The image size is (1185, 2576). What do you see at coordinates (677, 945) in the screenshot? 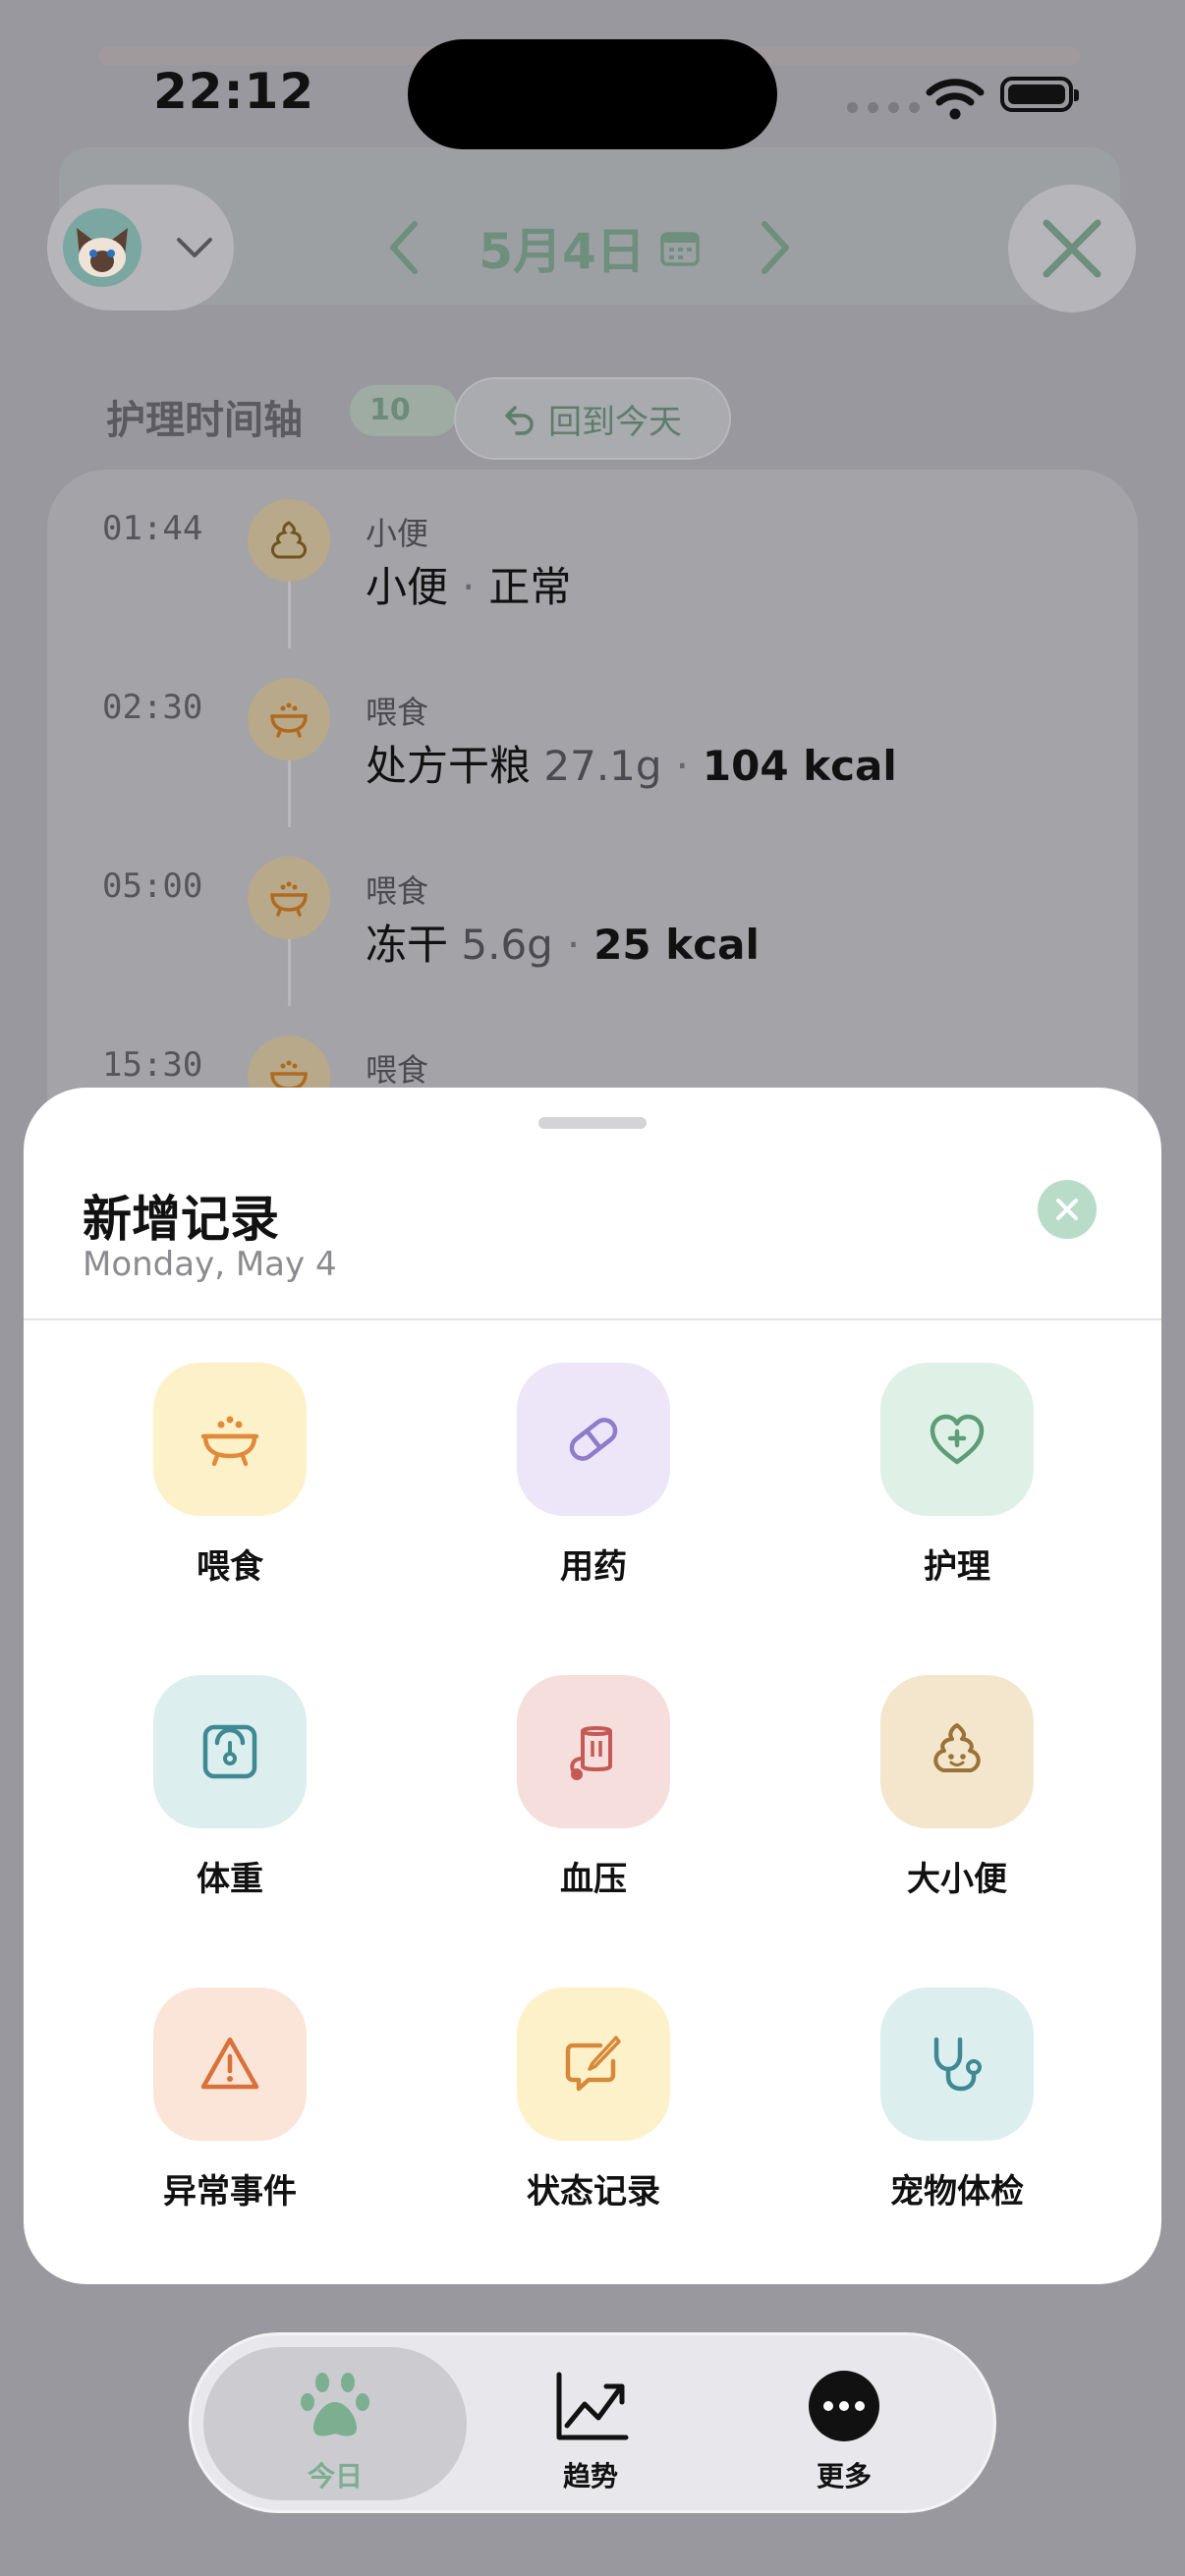
I see `entry-kcal: 25 kcal` at bounding box center [677, 945].